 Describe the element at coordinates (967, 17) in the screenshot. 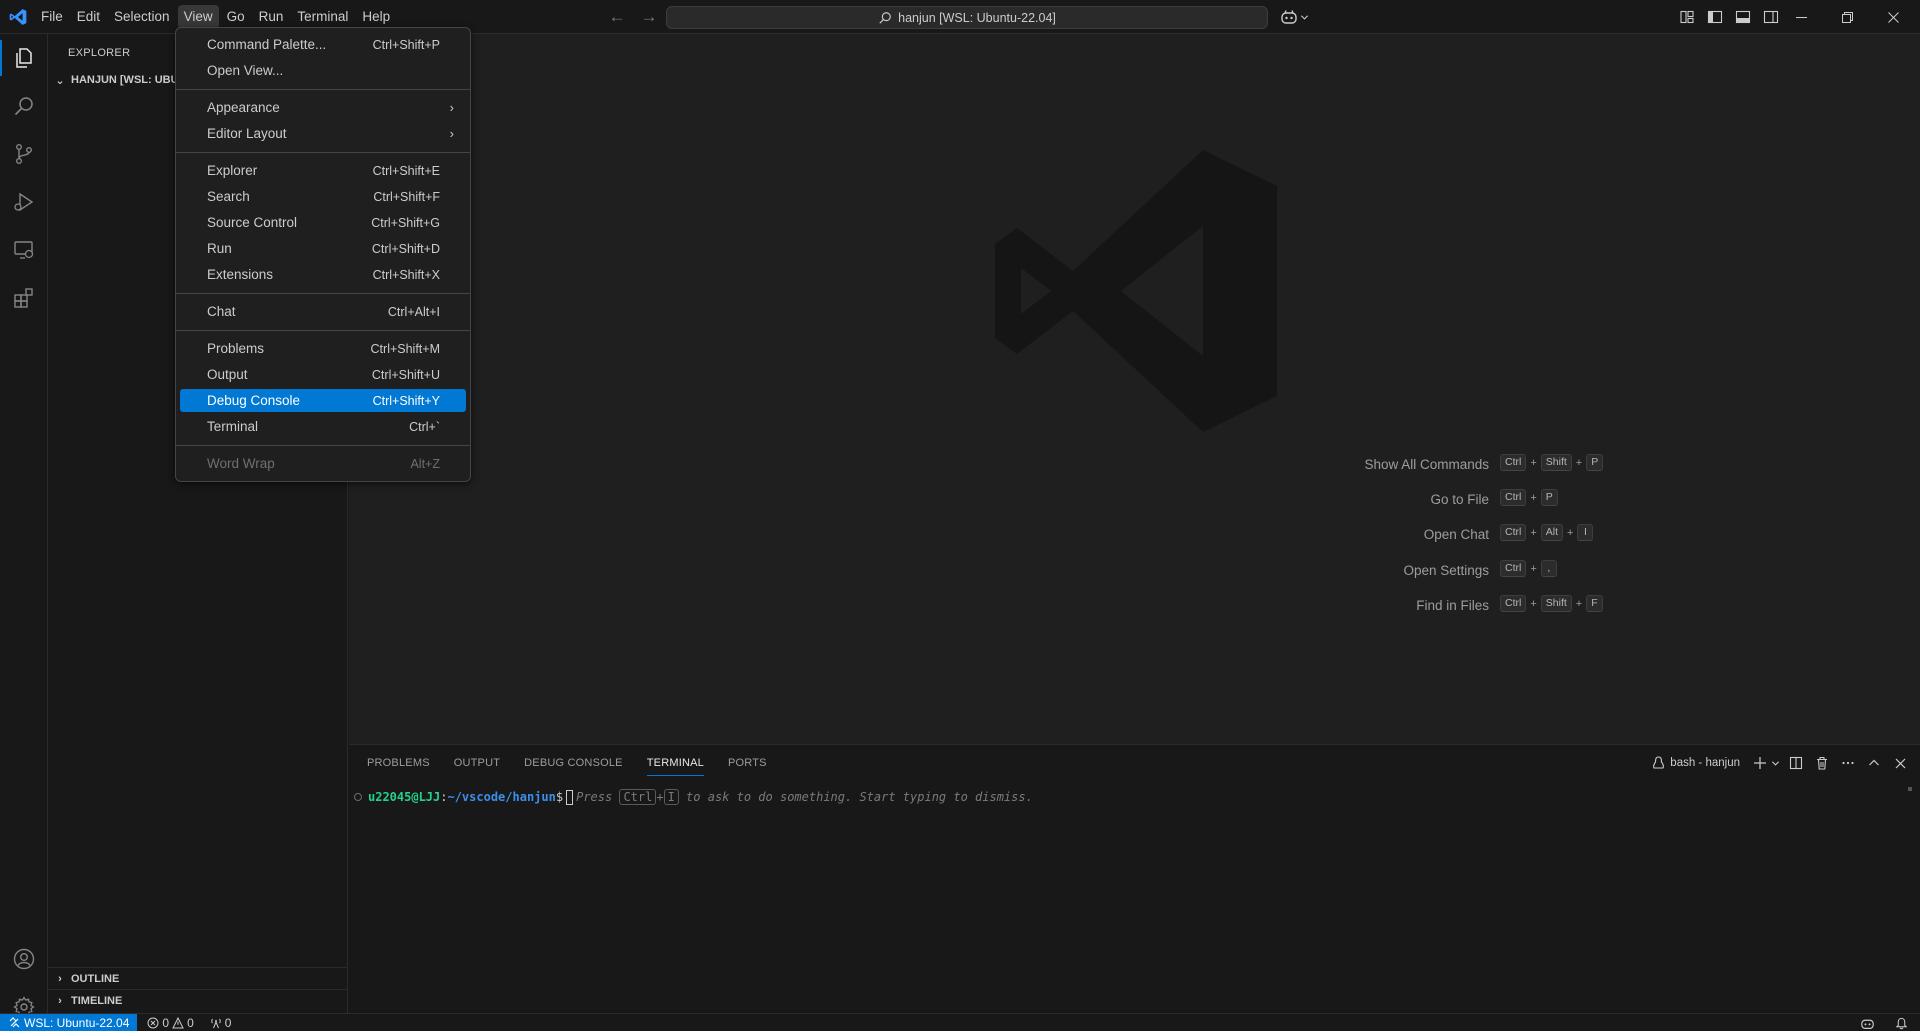

I see `command-center: hanjun [WSL: Ubuntu-22.04]` at that location.